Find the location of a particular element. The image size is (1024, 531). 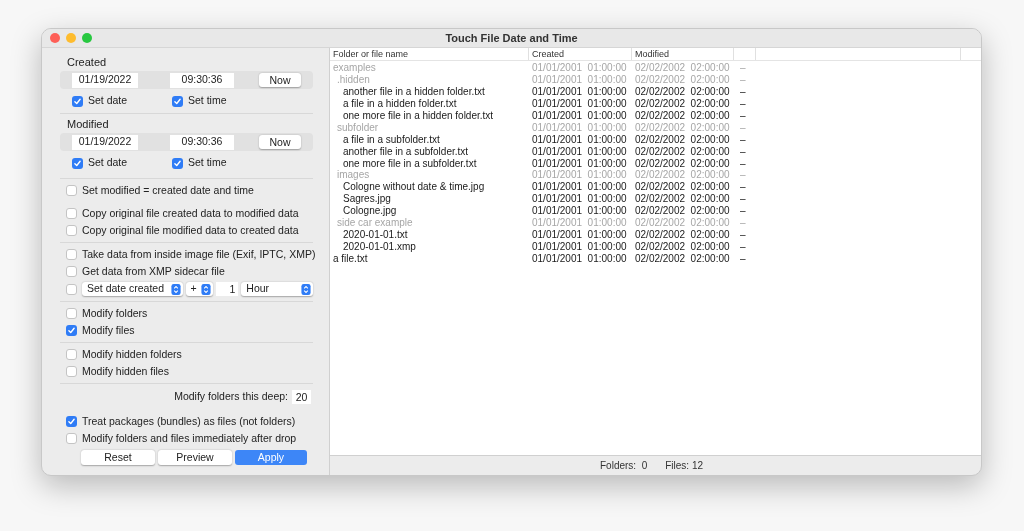

section-label: Modified is located at coordinates (88, 124).